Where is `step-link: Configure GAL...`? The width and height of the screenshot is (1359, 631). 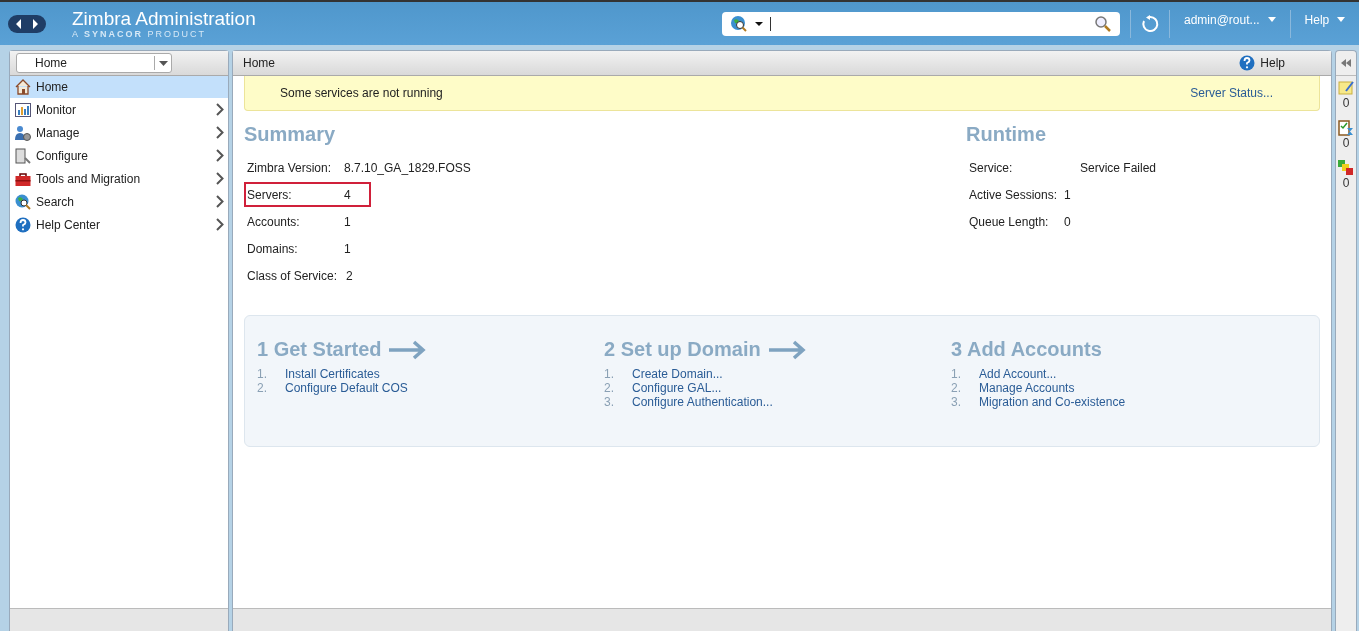
step-link: Configure GAL... is located at coordinates (677, 388).